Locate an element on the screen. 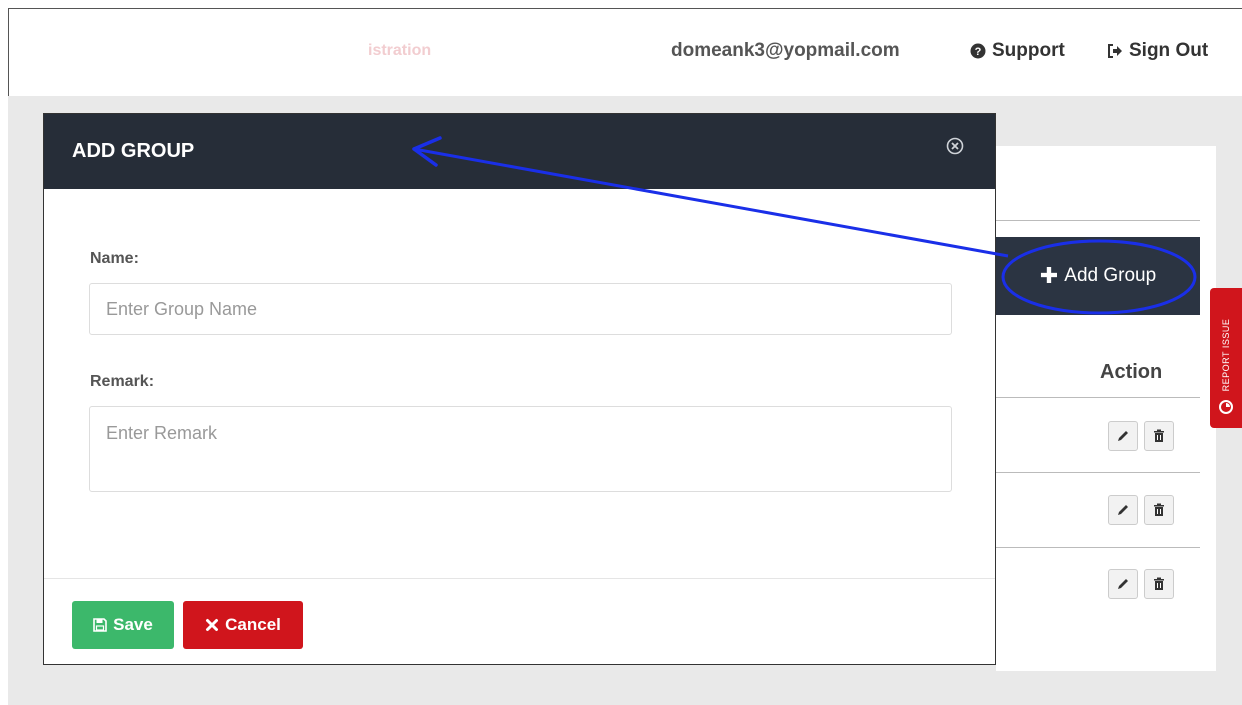 The image size is (1242, 705). panel-divider is located at coordinates (1098, 220).